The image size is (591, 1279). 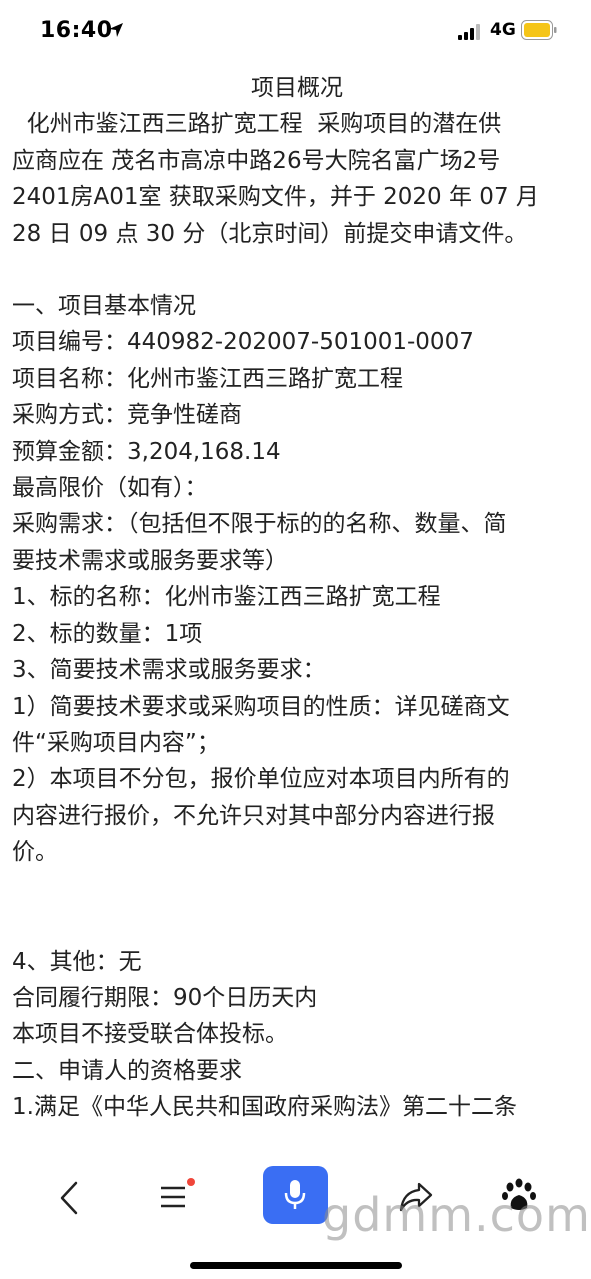 What do you see at coordinates (127, 1070) in the screenshot?
I see `section-heading: 二、申请人的资格要求` at bounding box center [127, 1070].